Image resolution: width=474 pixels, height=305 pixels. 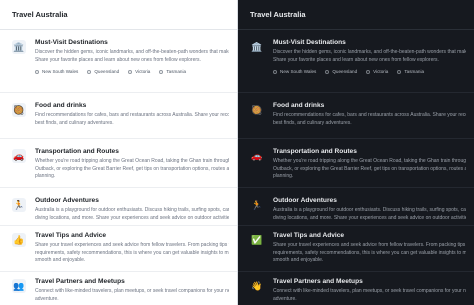 I want to click on checkmark-icon: ✅, so click(x=257, y=239).